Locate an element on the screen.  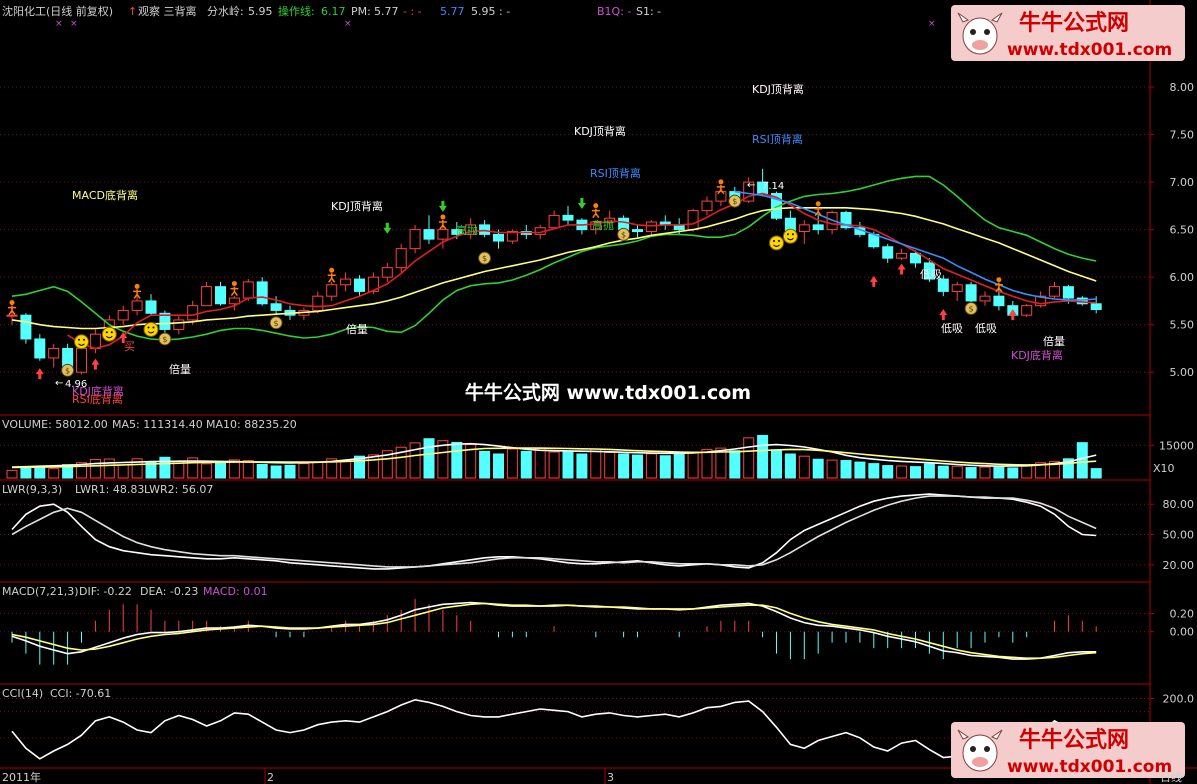
rsi-top-divergence-label: RSI顶背离 is located at coordinates (615, 173).